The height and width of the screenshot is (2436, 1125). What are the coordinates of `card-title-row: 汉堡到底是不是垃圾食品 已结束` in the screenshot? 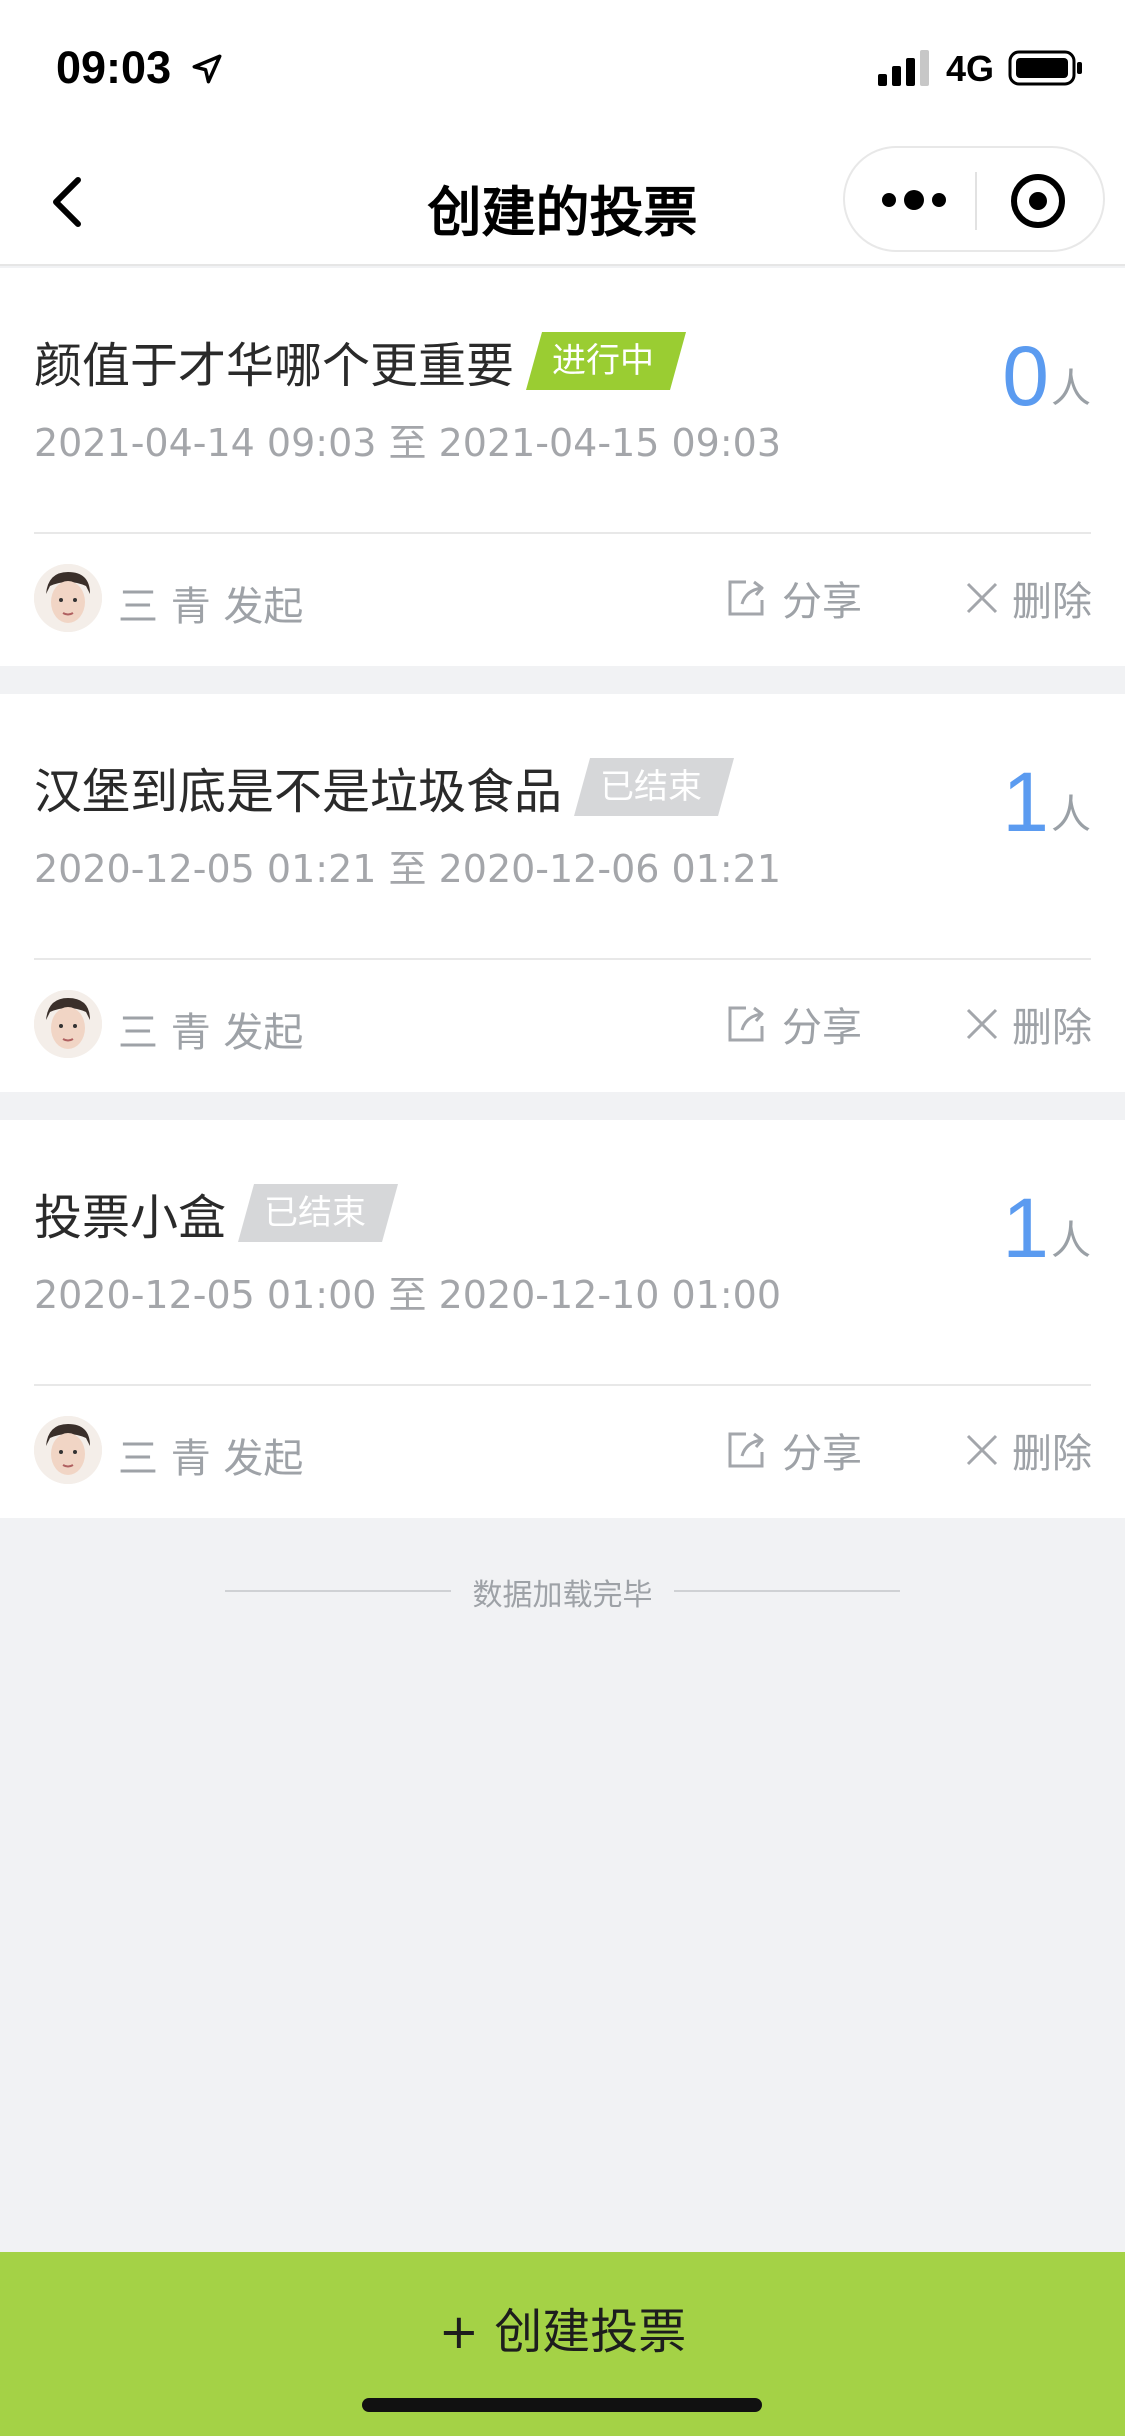 It's located at (384, 787).